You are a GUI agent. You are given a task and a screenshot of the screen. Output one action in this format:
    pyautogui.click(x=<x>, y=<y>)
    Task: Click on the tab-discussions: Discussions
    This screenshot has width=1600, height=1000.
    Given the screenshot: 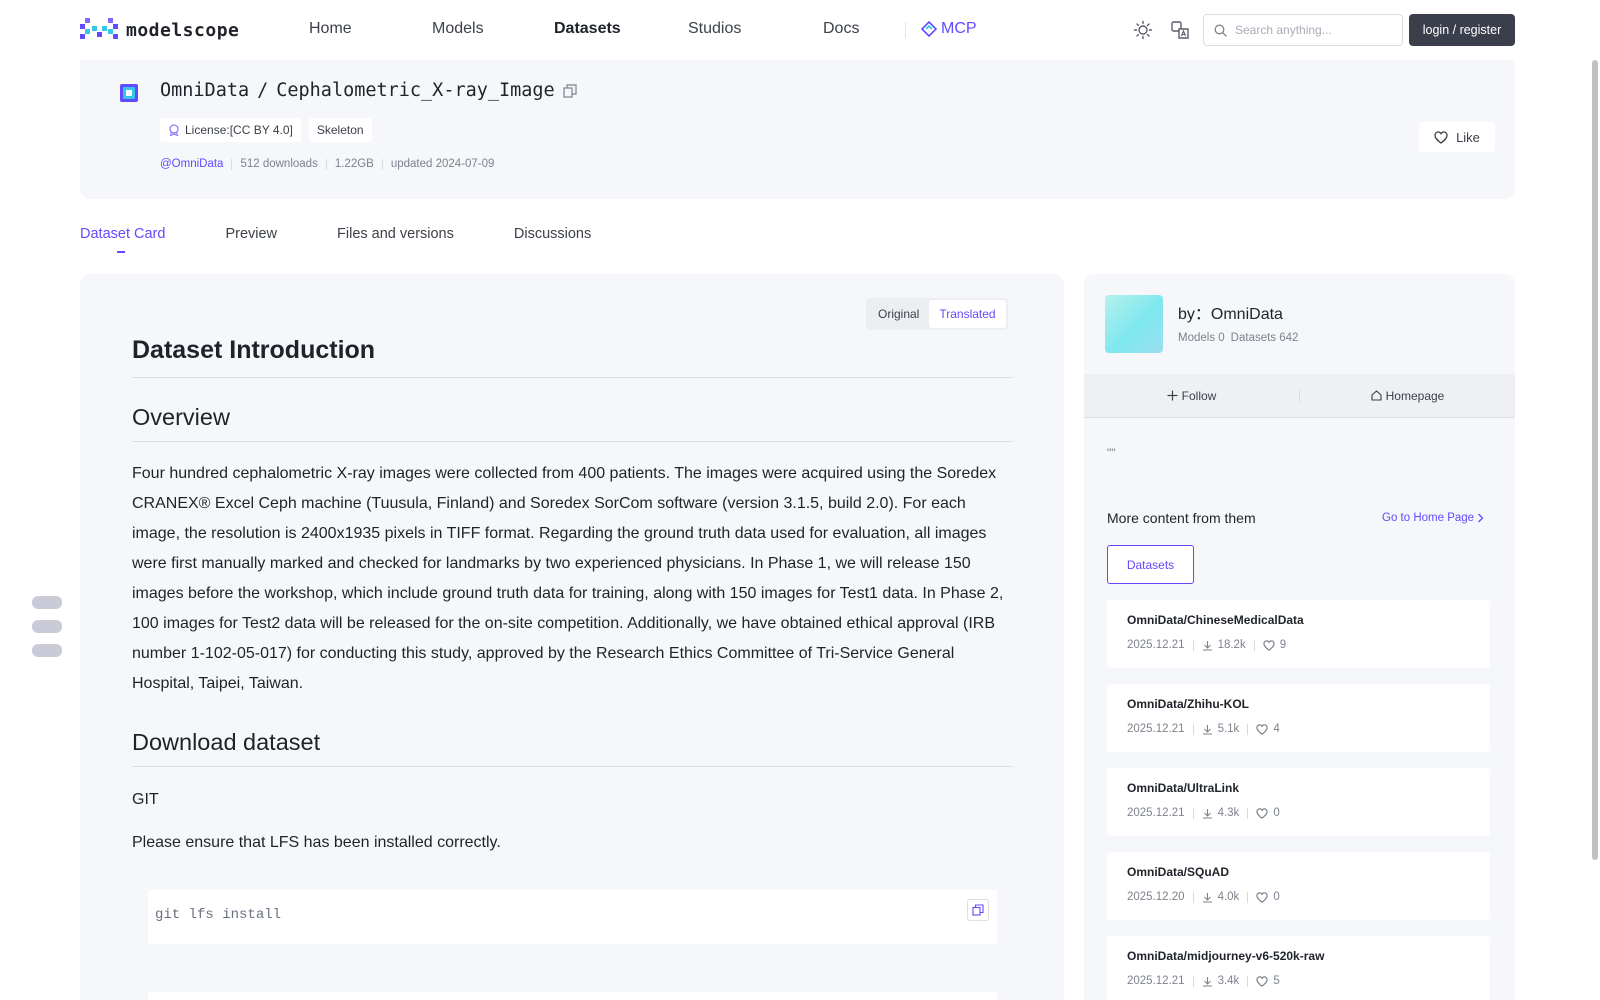 What is the action you would take?
    pyautogui.click(x=552, y=234)
    